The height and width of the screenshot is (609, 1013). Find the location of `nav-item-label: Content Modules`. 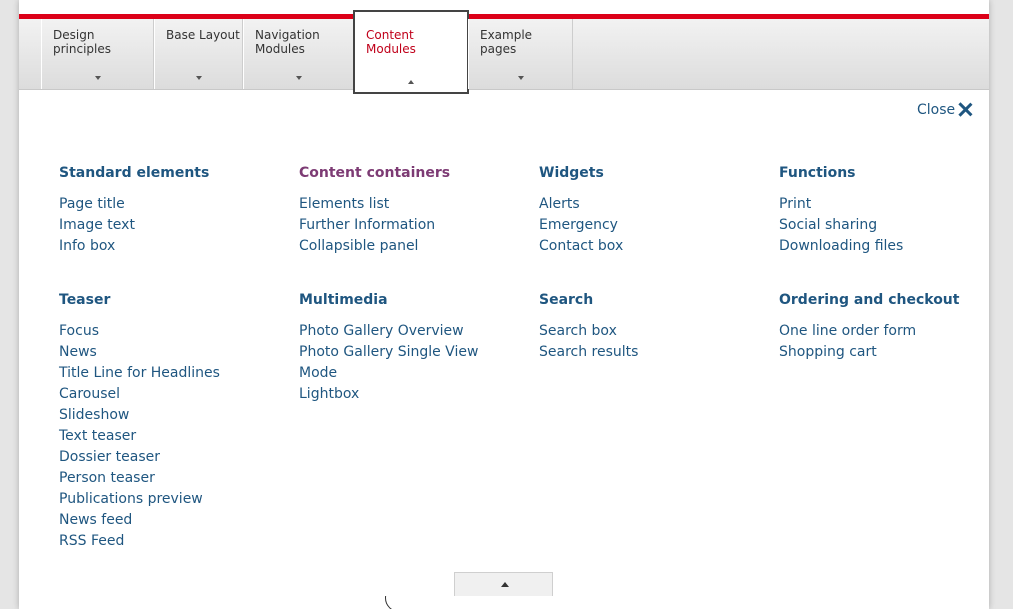

nav-item-label: Content Modules is located at coordinates (391, 42).